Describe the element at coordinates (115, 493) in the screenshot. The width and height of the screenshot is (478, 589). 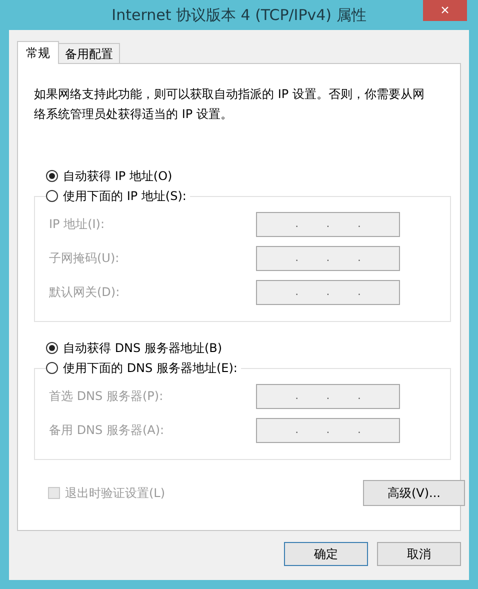
I see `checkbox-label: 退出时验证设置(L)` at that location.